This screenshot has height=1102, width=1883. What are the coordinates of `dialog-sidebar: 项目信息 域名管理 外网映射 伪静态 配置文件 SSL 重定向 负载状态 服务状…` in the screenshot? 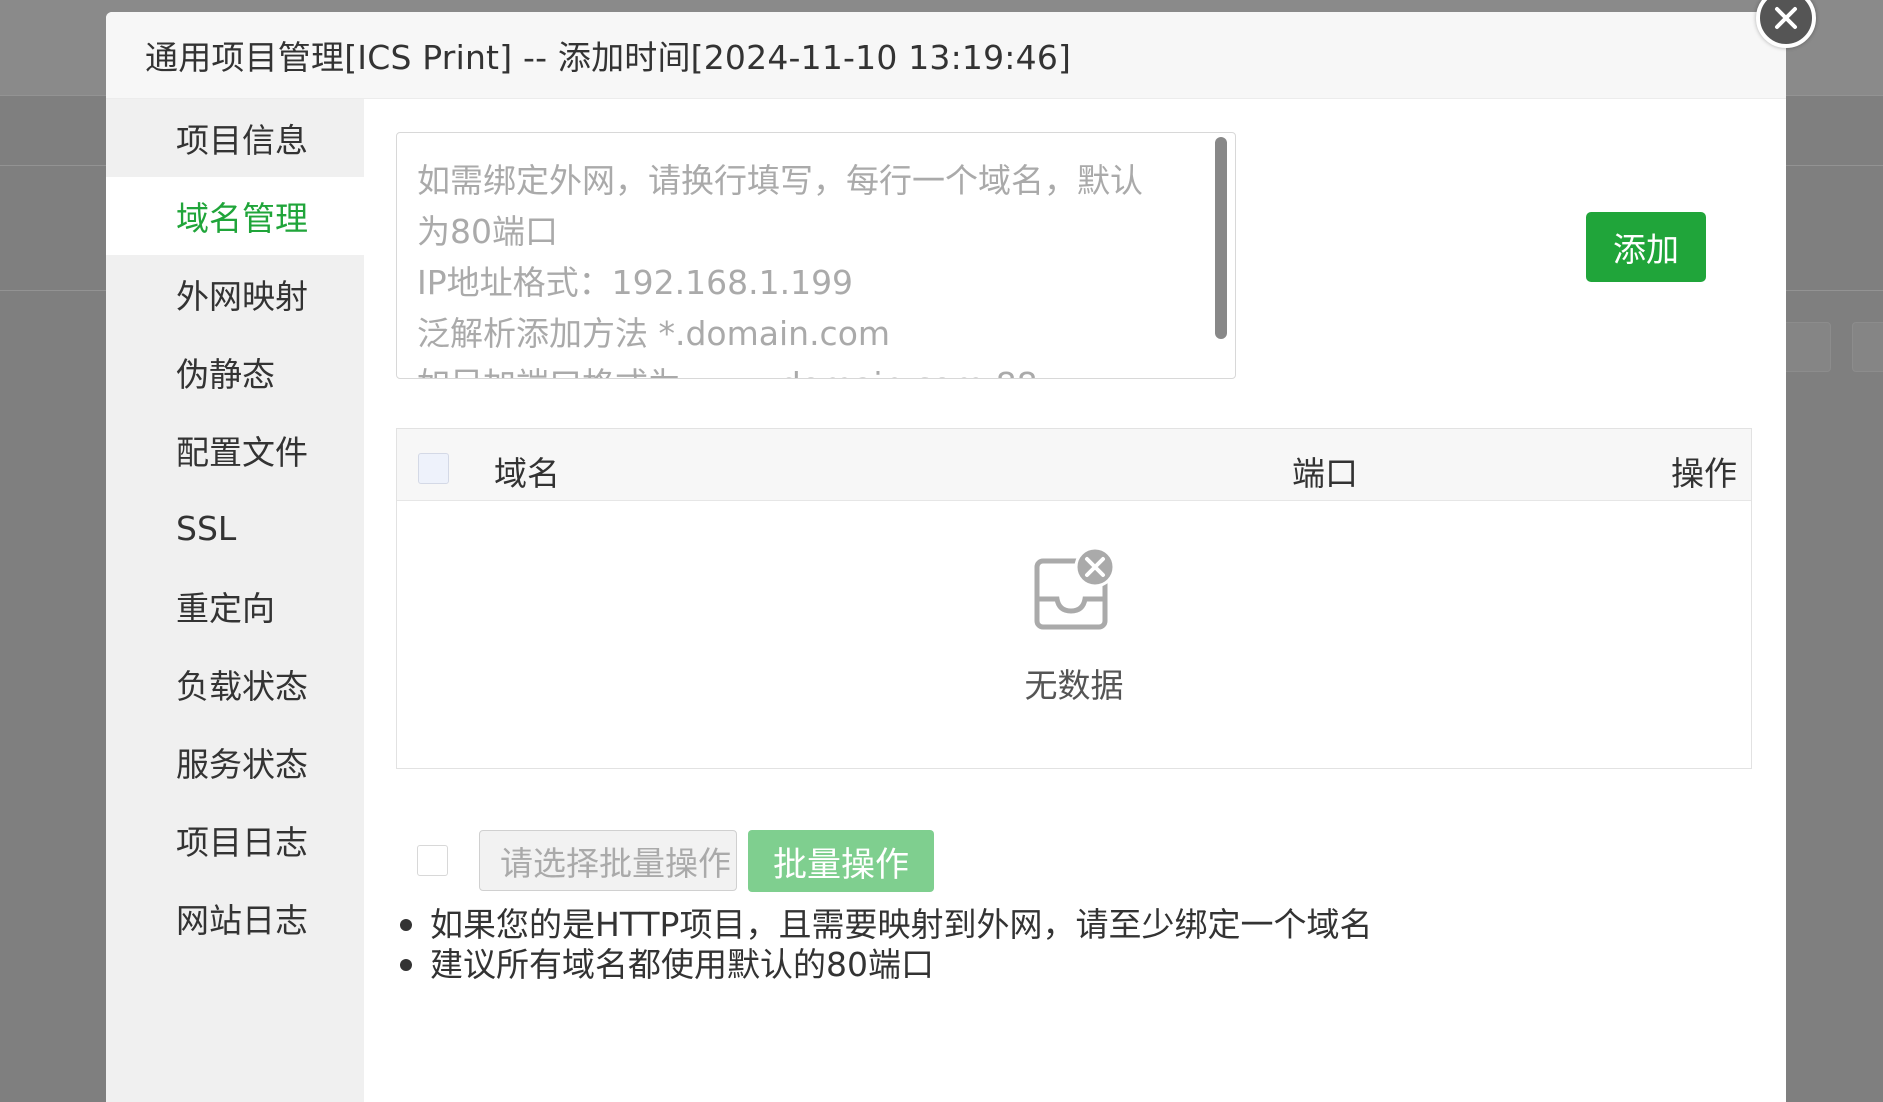 It's located at (235, 600).